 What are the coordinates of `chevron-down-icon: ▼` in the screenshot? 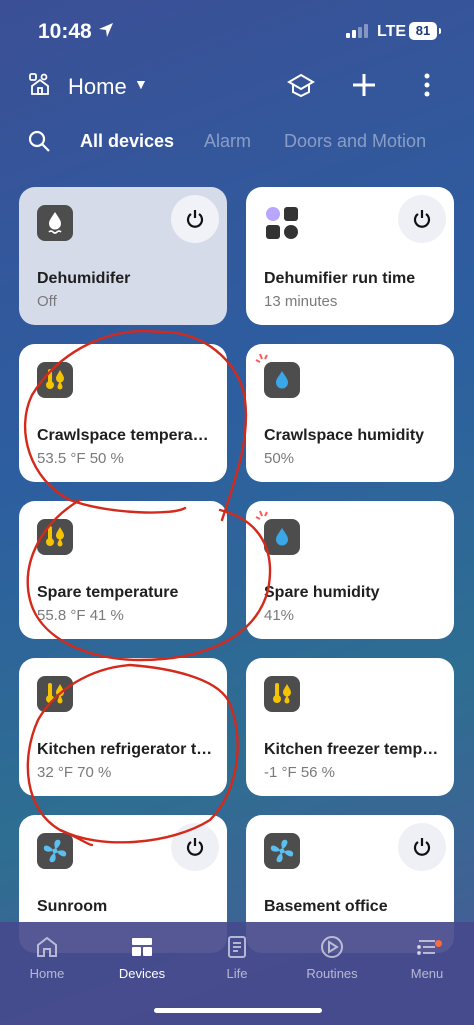 It's located at (141, 84).